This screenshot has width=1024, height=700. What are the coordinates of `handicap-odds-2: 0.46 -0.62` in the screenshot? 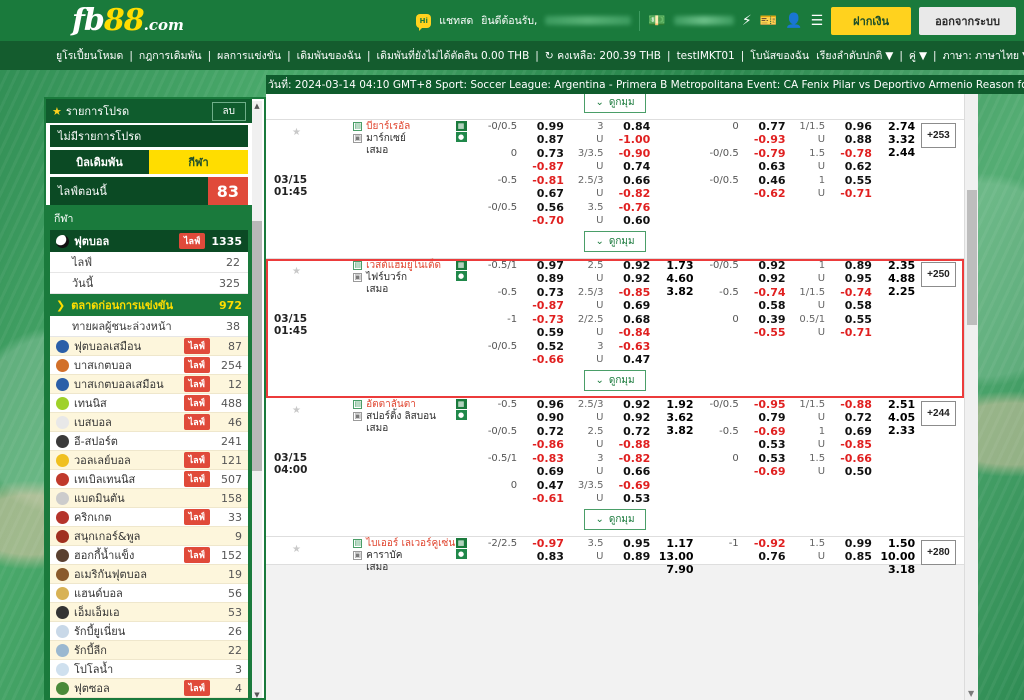 It's located at (767, 187).